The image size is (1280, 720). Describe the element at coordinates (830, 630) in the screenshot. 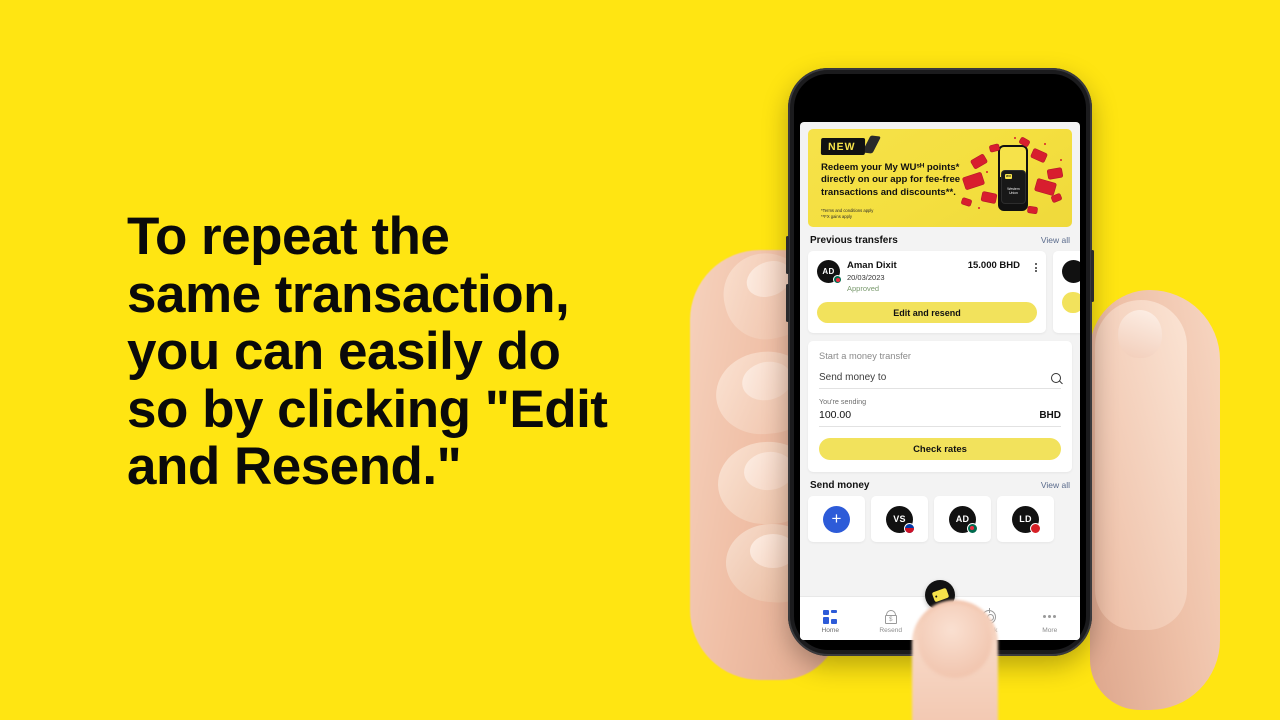

I see `nav-label: Home` at that location.